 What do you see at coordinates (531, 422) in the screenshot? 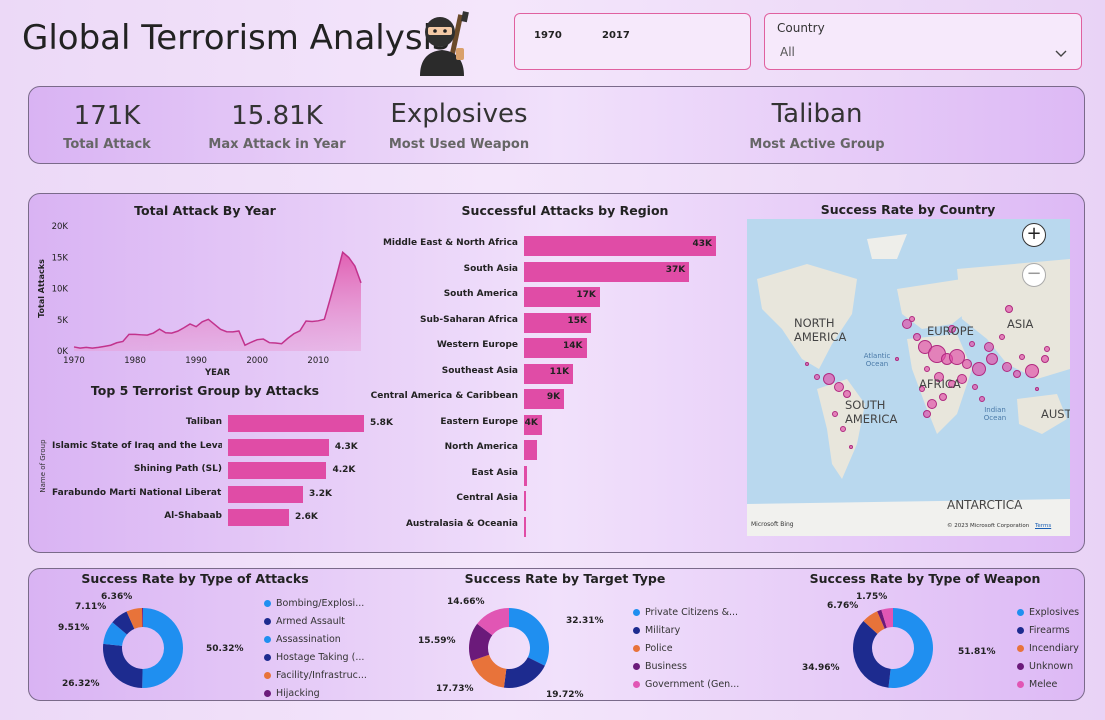
I see `bar-value-label: 4K` at bounding box center [531, 422].